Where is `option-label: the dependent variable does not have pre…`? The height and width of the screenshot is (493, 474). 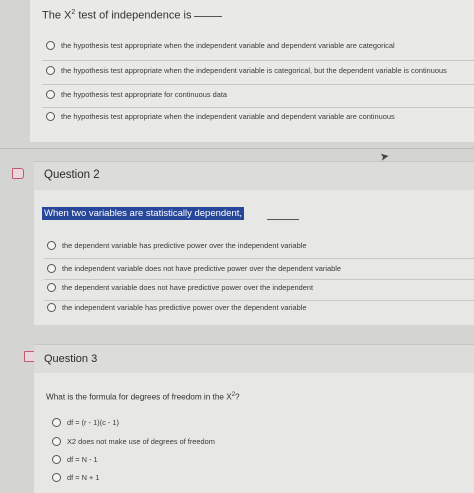 option-label: the dependent variable does not have pre… is located at coordinates (188, 287).